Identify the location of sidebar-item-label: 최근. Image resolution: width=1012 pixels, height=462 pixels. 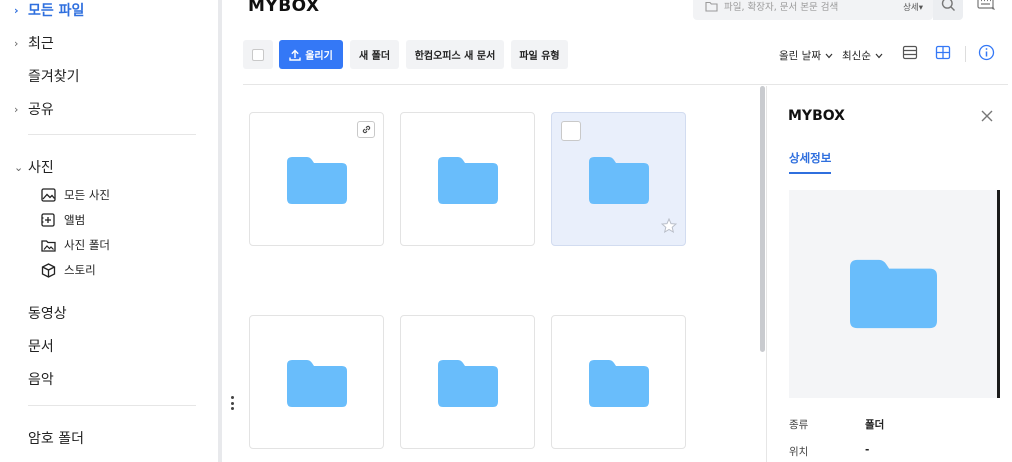
(41, 44).